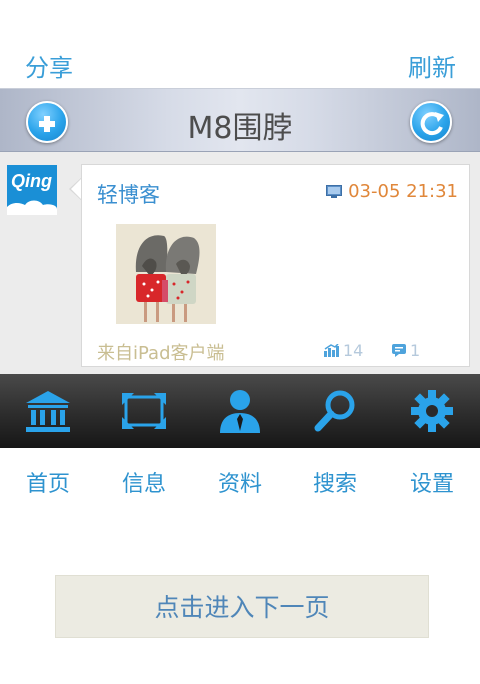 This screenshot has width=480, height=684. Describe the element at coordinates (240, 128) in the screenshot. I see `page-title: M8围脖` at that location.